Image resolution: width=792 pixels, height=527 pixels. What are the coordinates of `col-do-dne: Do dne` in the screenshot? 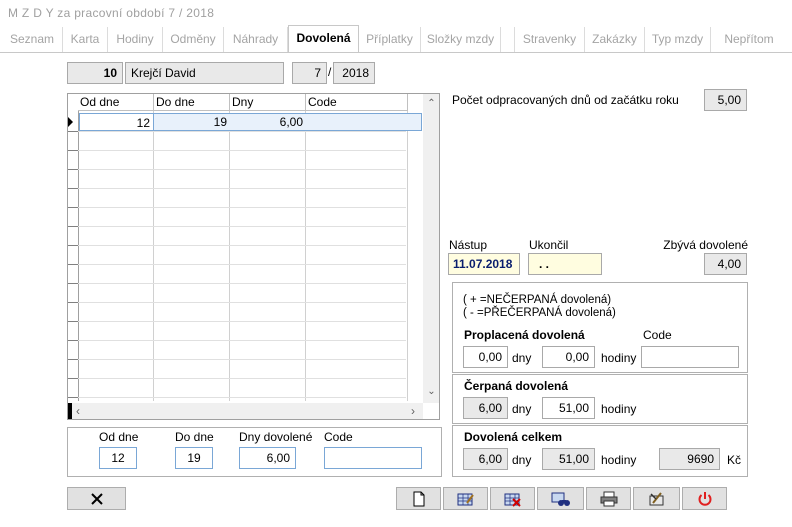 It's located at (192, 102).